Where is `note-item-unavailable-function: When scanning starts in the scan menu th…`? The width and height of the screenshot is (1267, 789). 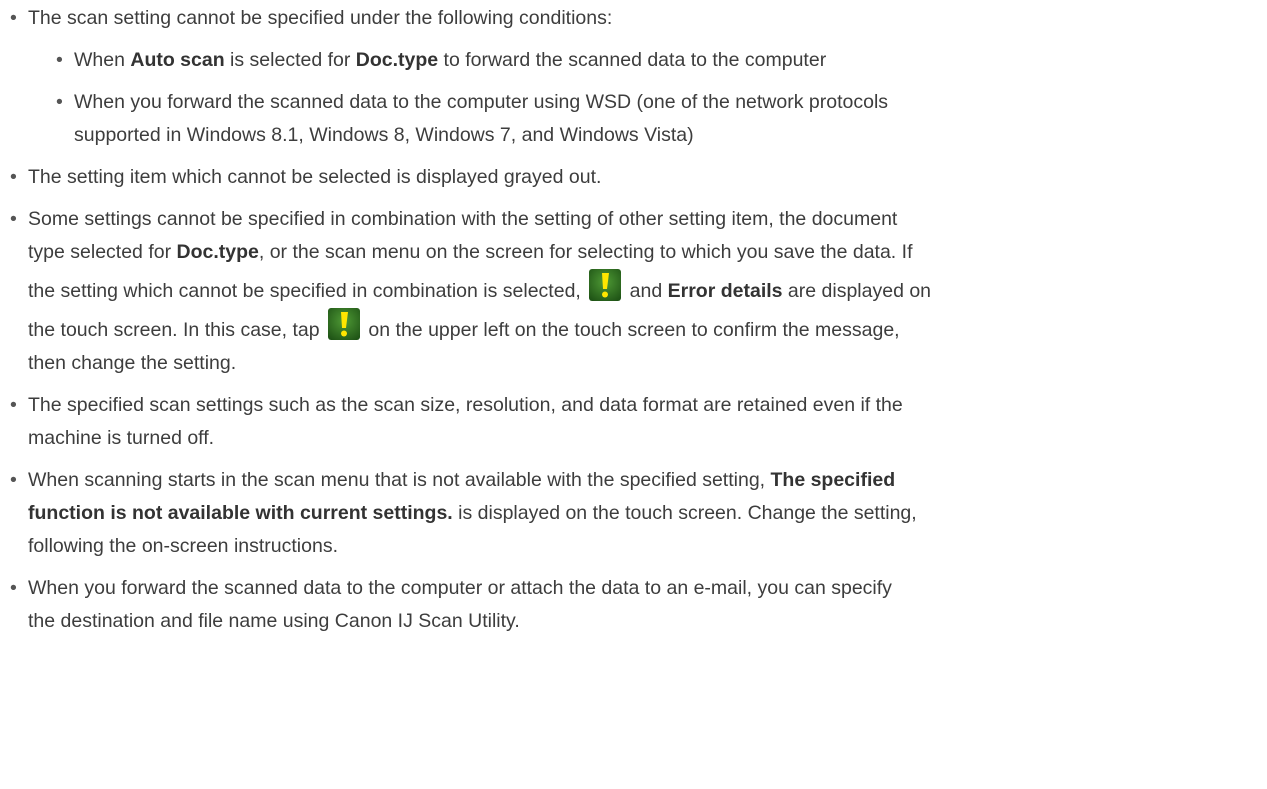
note-item-unavailable-function: When scanning starts in the scan menu th… is located at coordinates (633, 513).